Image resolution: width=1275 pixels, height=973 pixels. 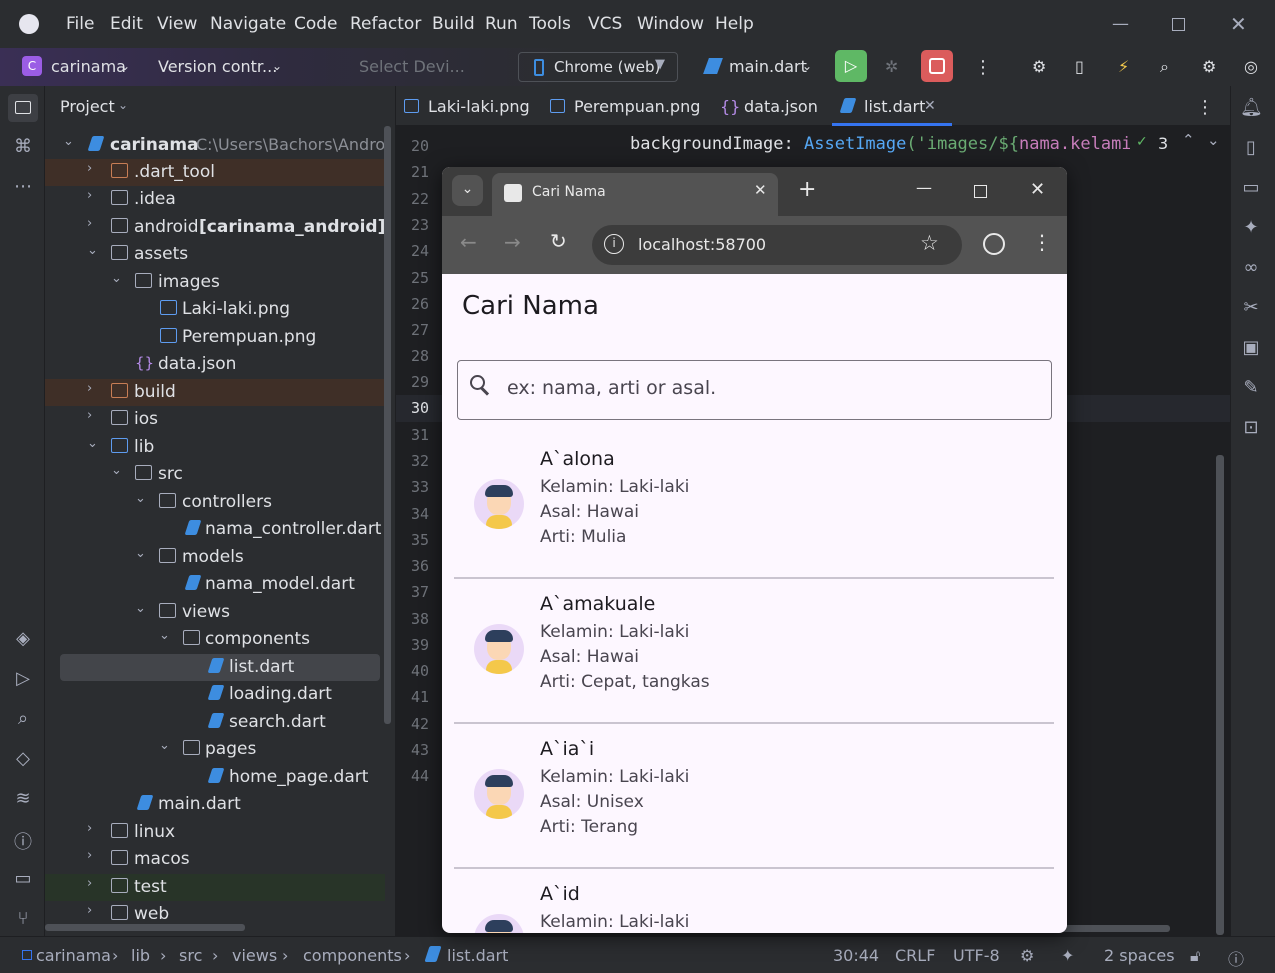 I want to click on alert-icon: ⓘ, so click(x=1236, y=958).